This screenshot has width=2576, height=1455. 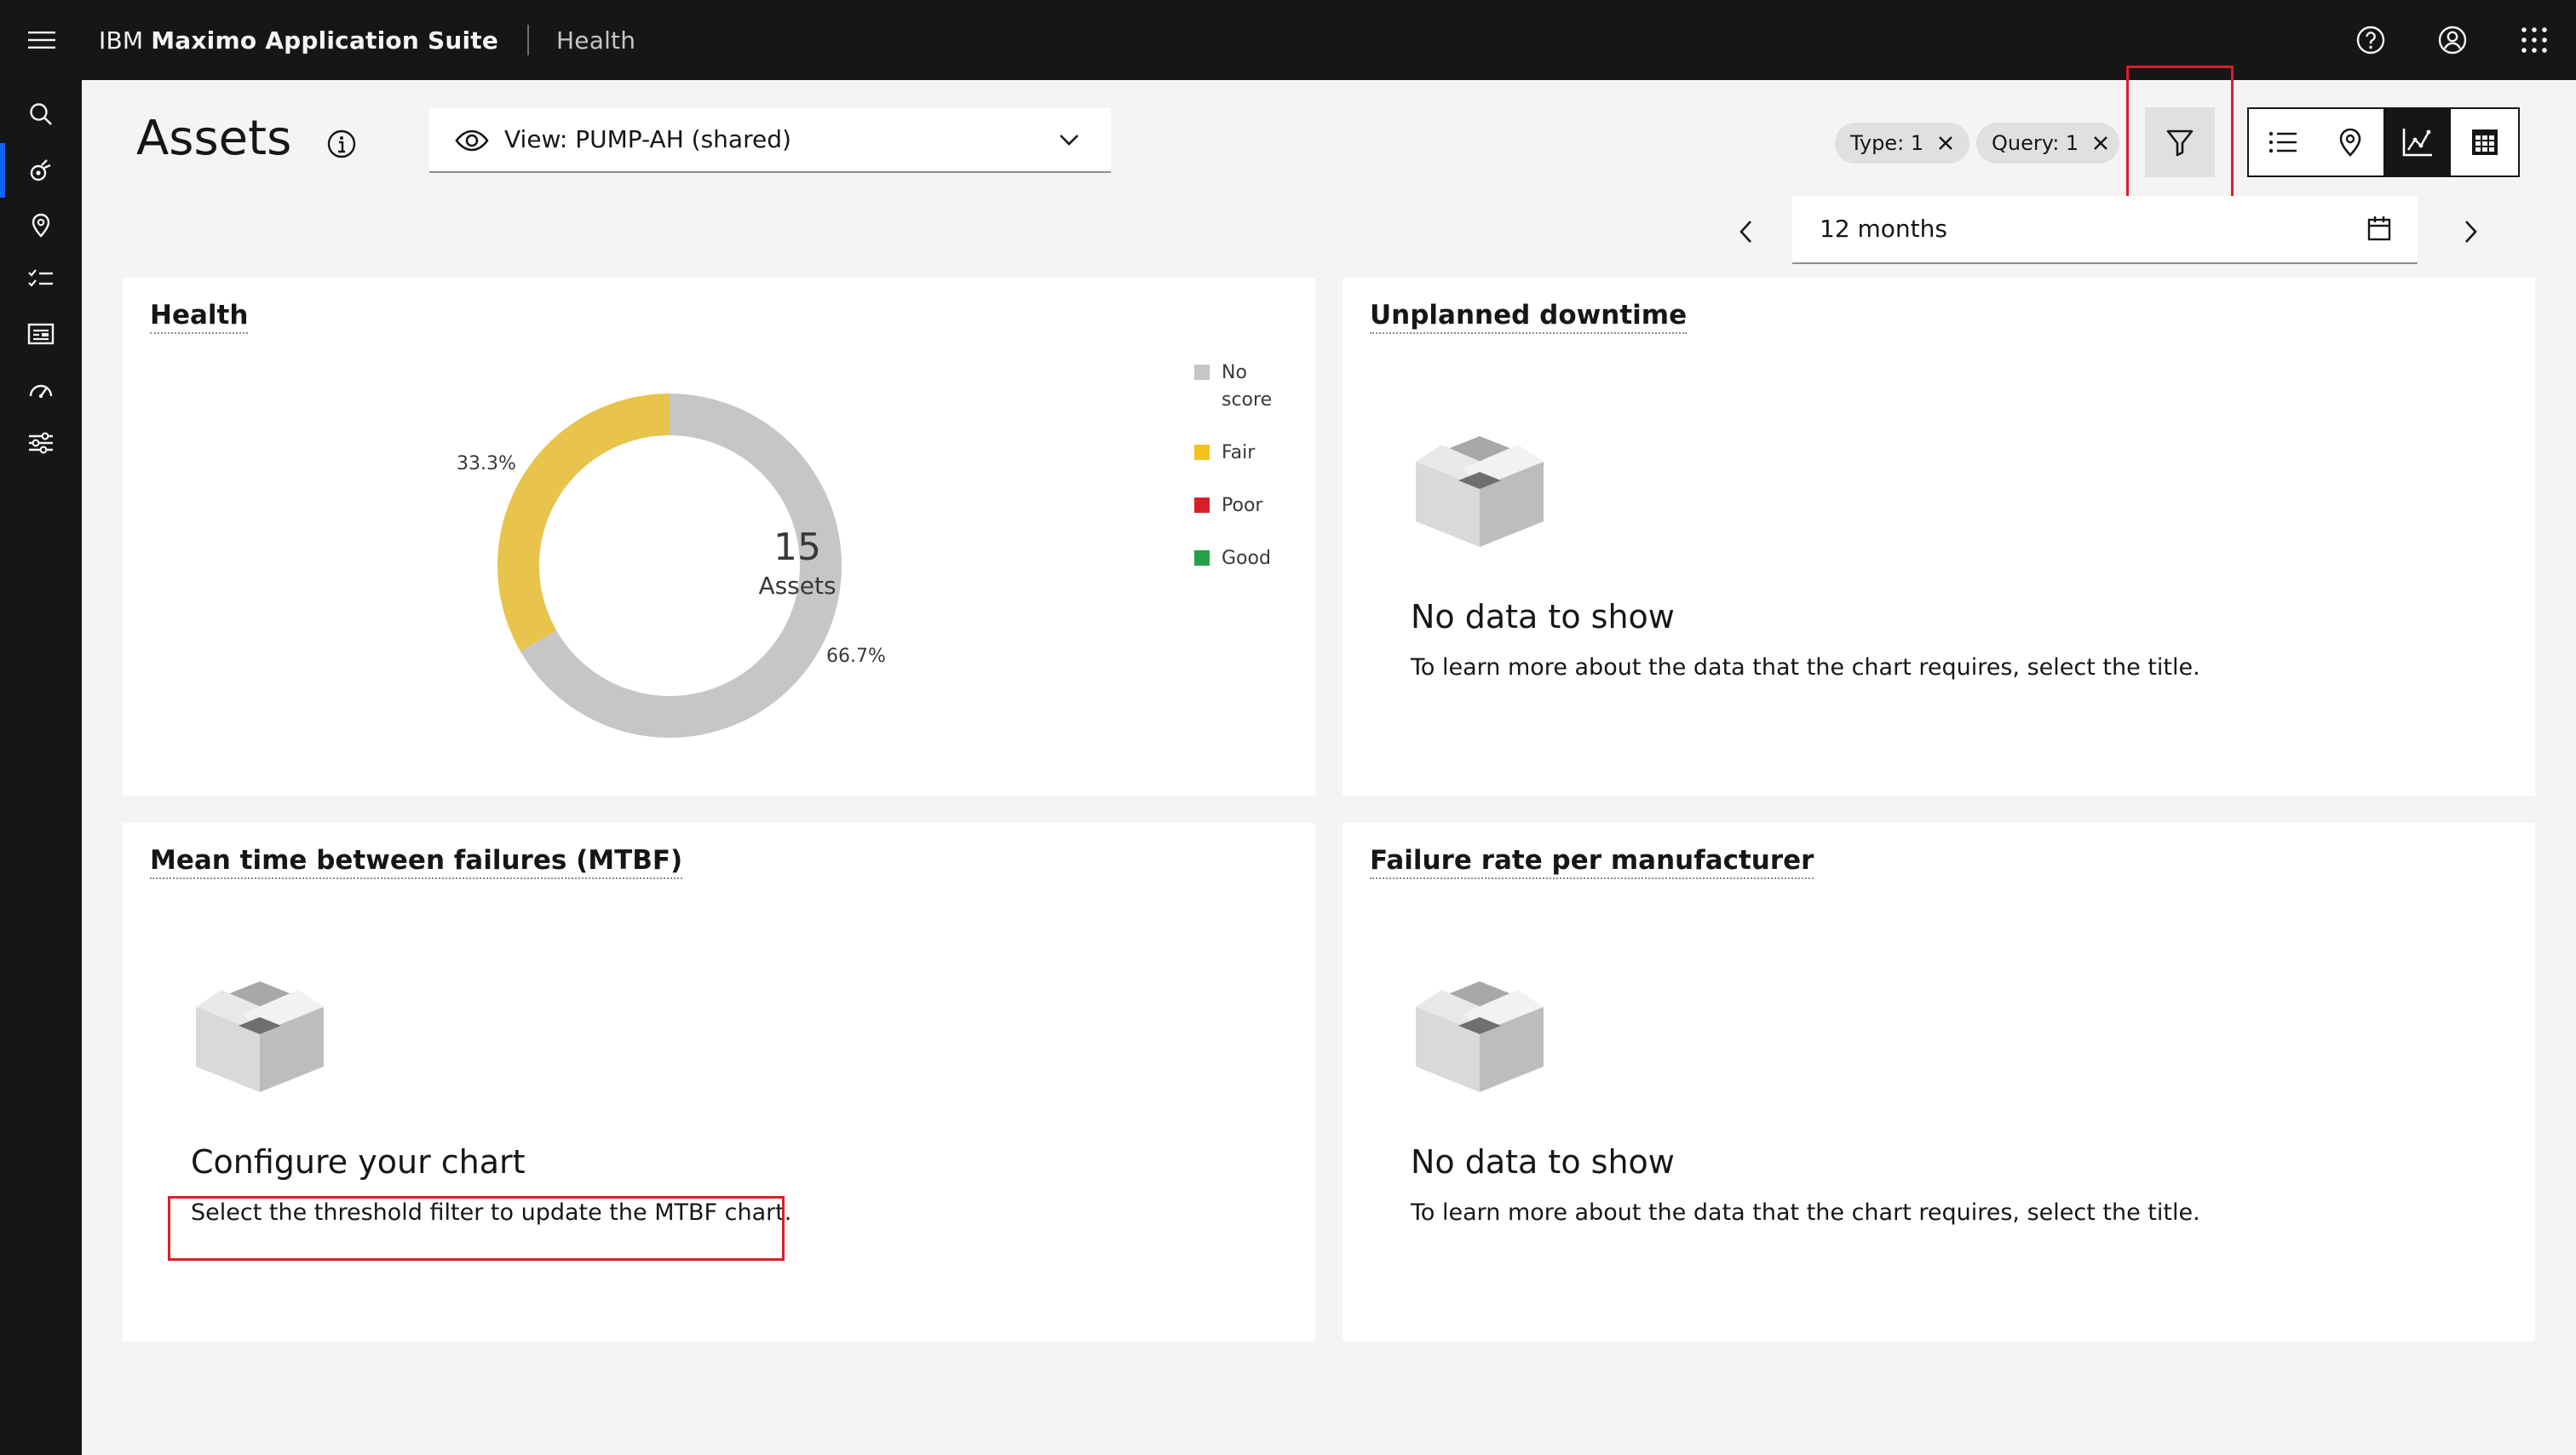 I want to click on chart-view-button, so click(x=2417, y=142).